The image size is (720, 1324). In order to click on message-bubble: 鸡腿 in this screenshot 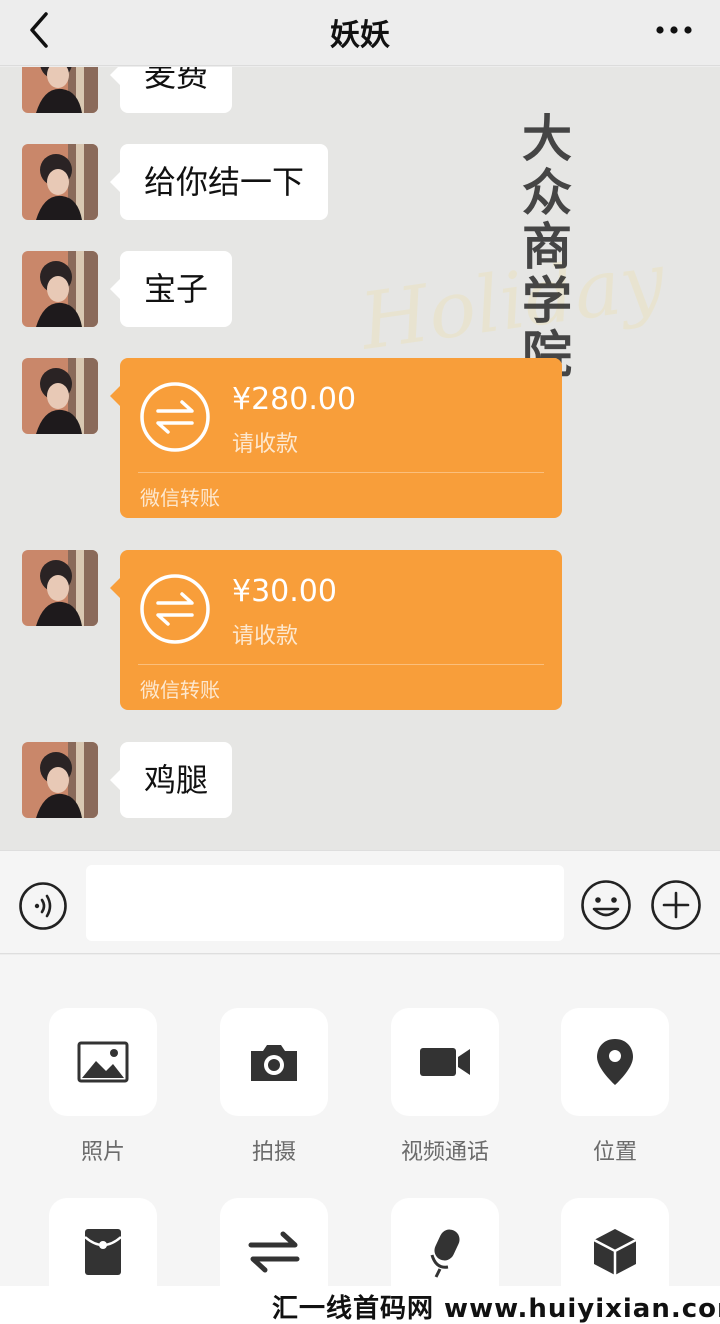, I will do `click(171, 780)`.